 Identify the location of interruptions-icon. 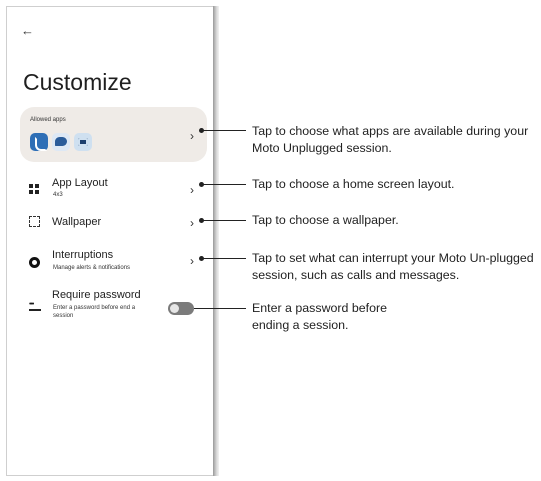
(34, 262).